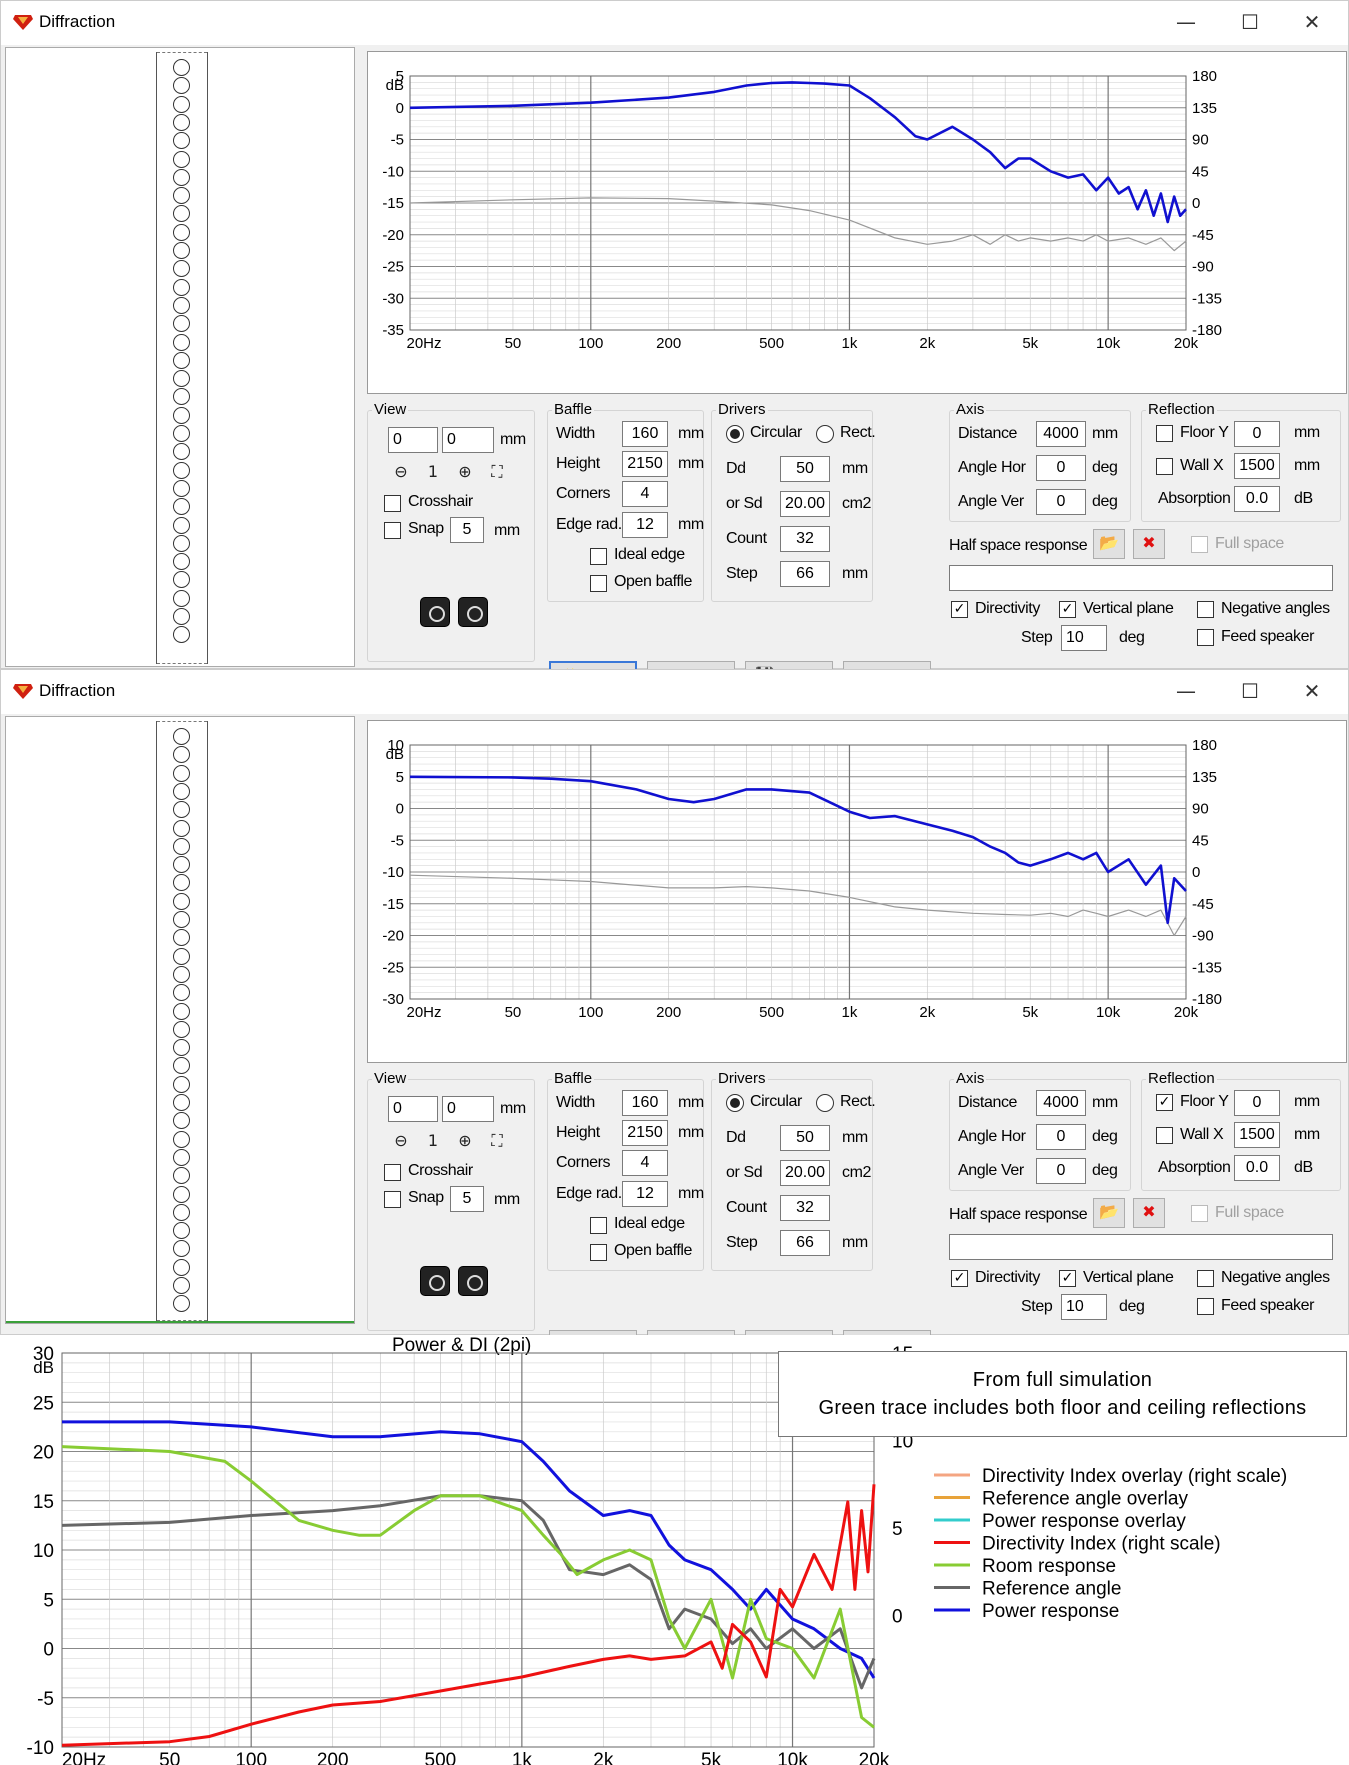  I want to click on floor-checkbox, so click(1164, 433).